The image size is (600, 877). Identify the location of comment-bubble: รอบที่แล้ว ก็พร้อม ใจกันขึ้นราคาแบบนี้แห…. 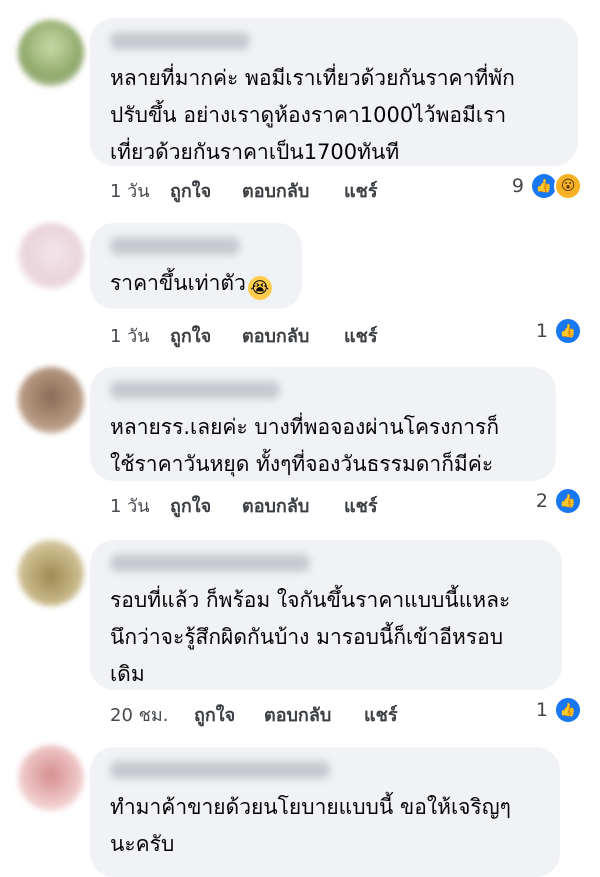
(326, 615).